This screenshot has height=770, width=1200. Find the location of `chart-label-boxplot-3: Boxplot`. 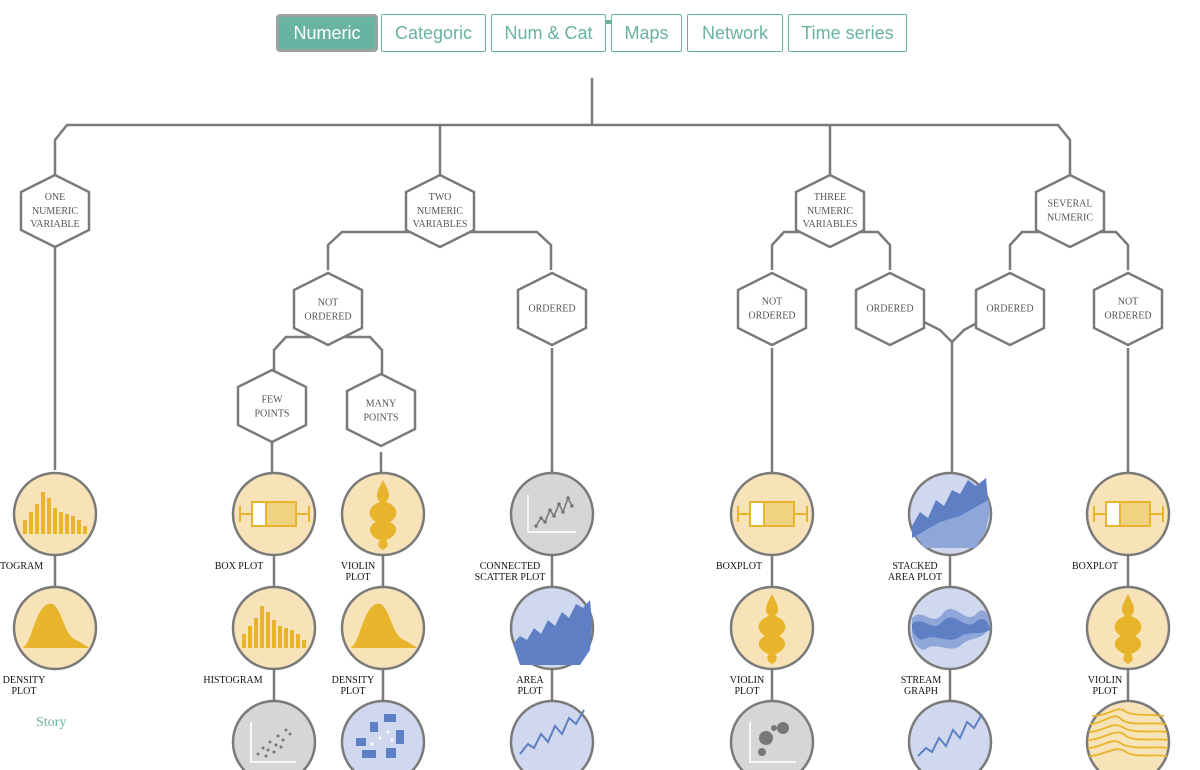

chart-label-boxplot-3: Boxplot is located at coordinates (739, 566).